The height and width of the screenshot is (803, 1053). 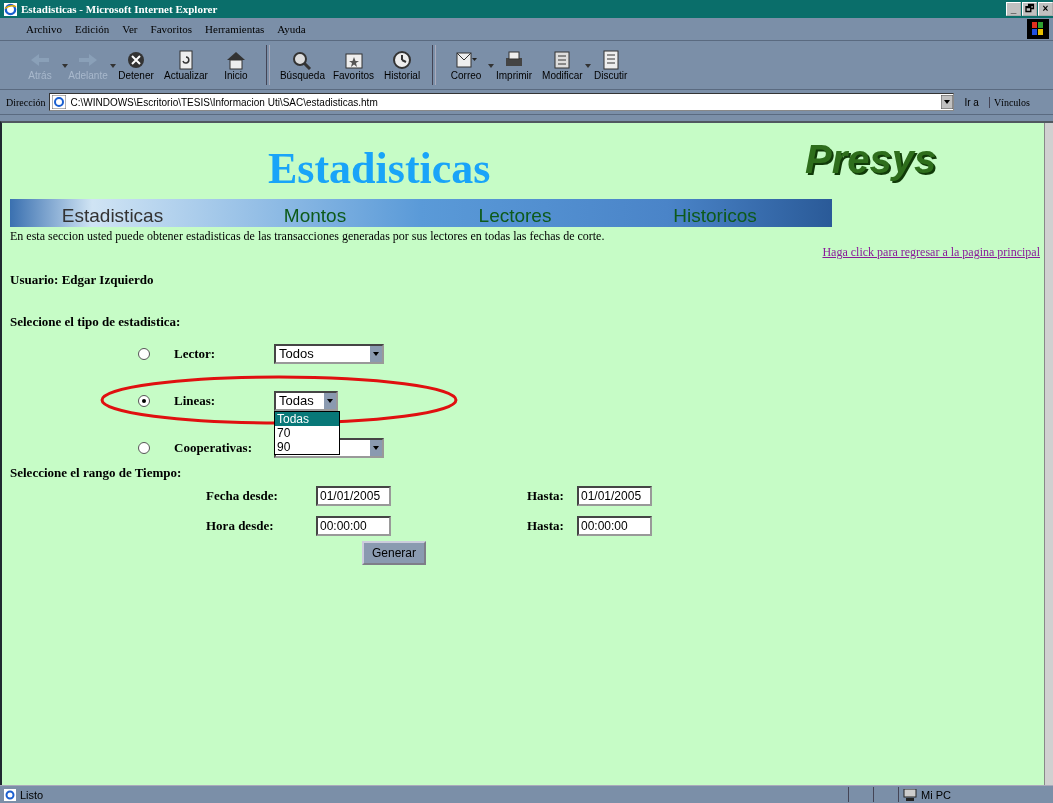 I want to click on logo: Presys, so click(x=871, y=159).